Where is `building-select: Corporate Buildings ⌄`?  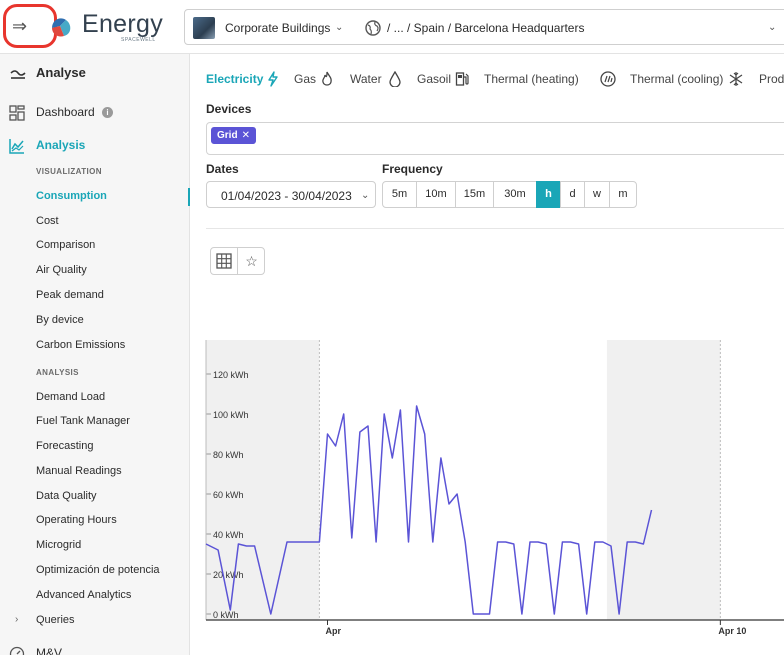
building-select: Corporate Buildings ⌄ is located at coordinates (270, 27).